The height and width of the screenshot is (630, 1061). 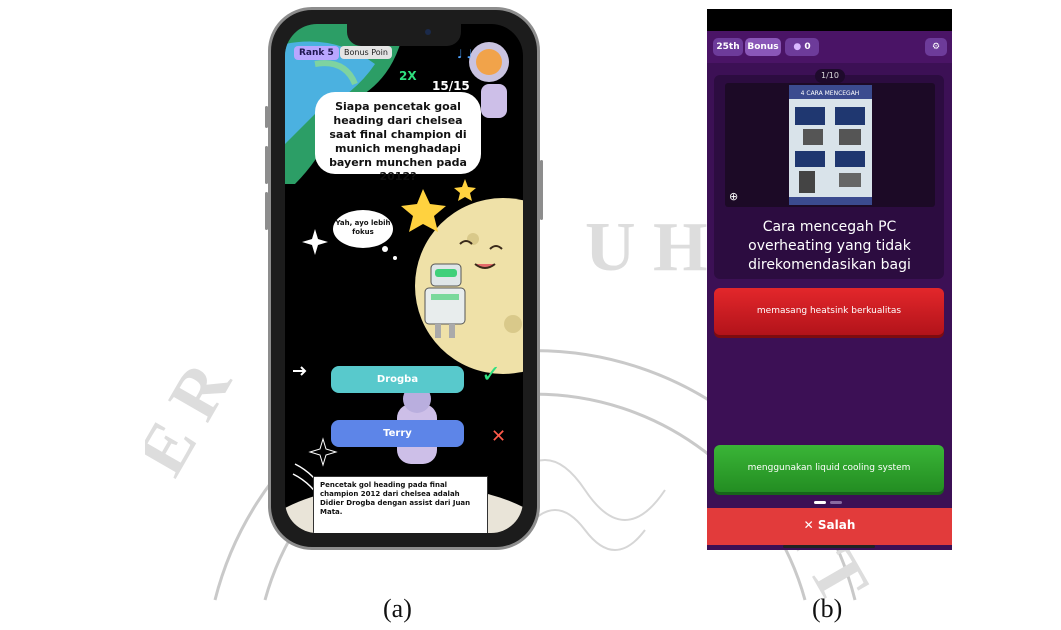 I want to click on status-bar, so click(x=829, y=20).